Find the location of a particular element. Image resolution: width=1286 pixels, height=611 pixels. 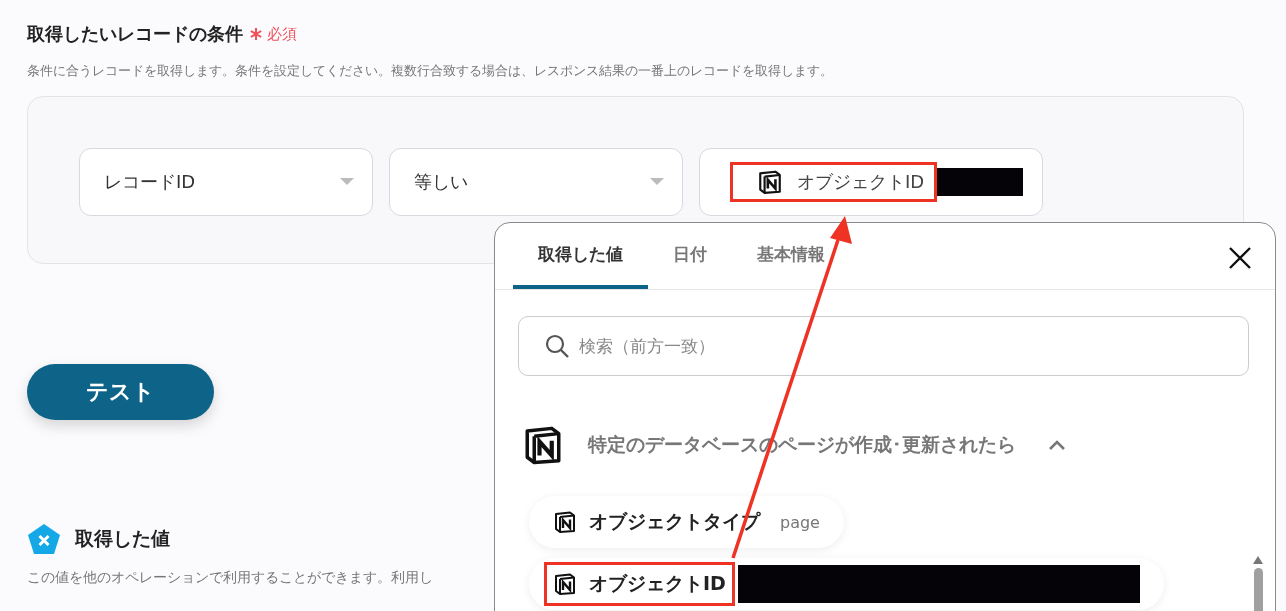

collapse-button is located at coordinates (1057, 445).